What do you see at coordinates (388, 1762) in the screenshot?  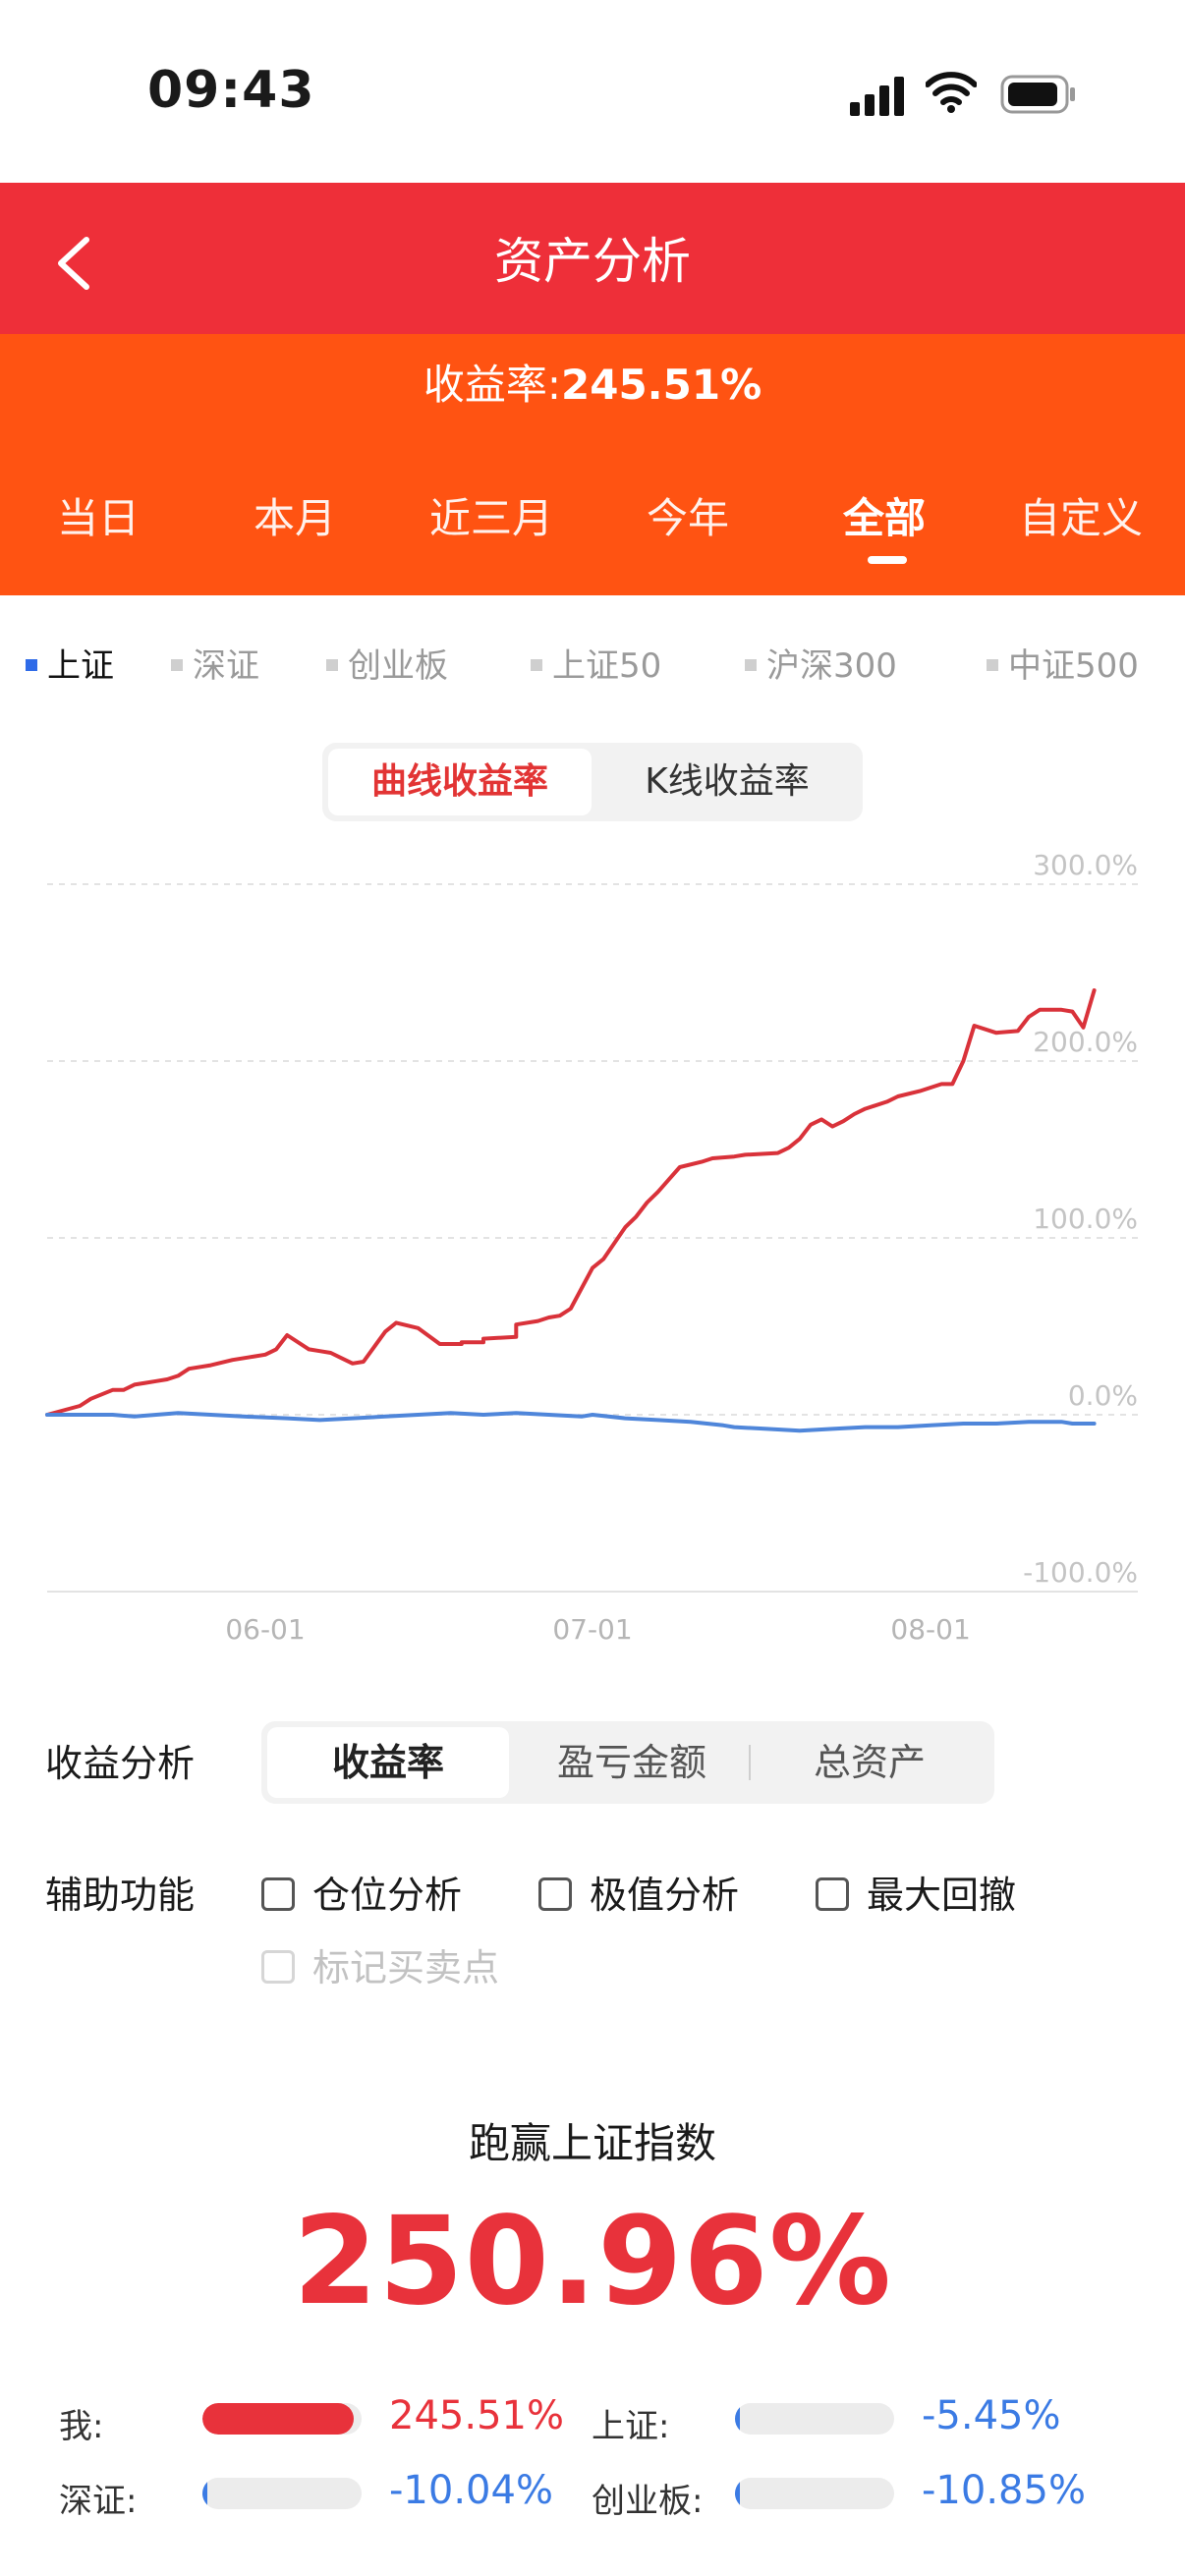 I see `analysis-option-return-rate: 收益率` at bounding box center [388, 1762].